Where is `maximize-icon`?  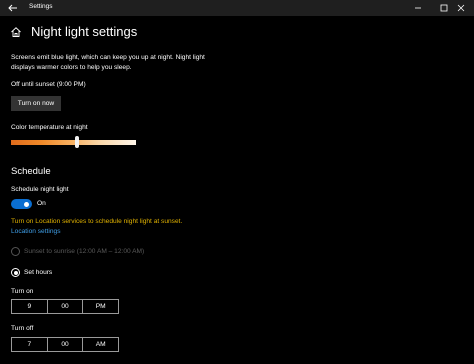 maximize-icon is located at coordinates (444, 8).